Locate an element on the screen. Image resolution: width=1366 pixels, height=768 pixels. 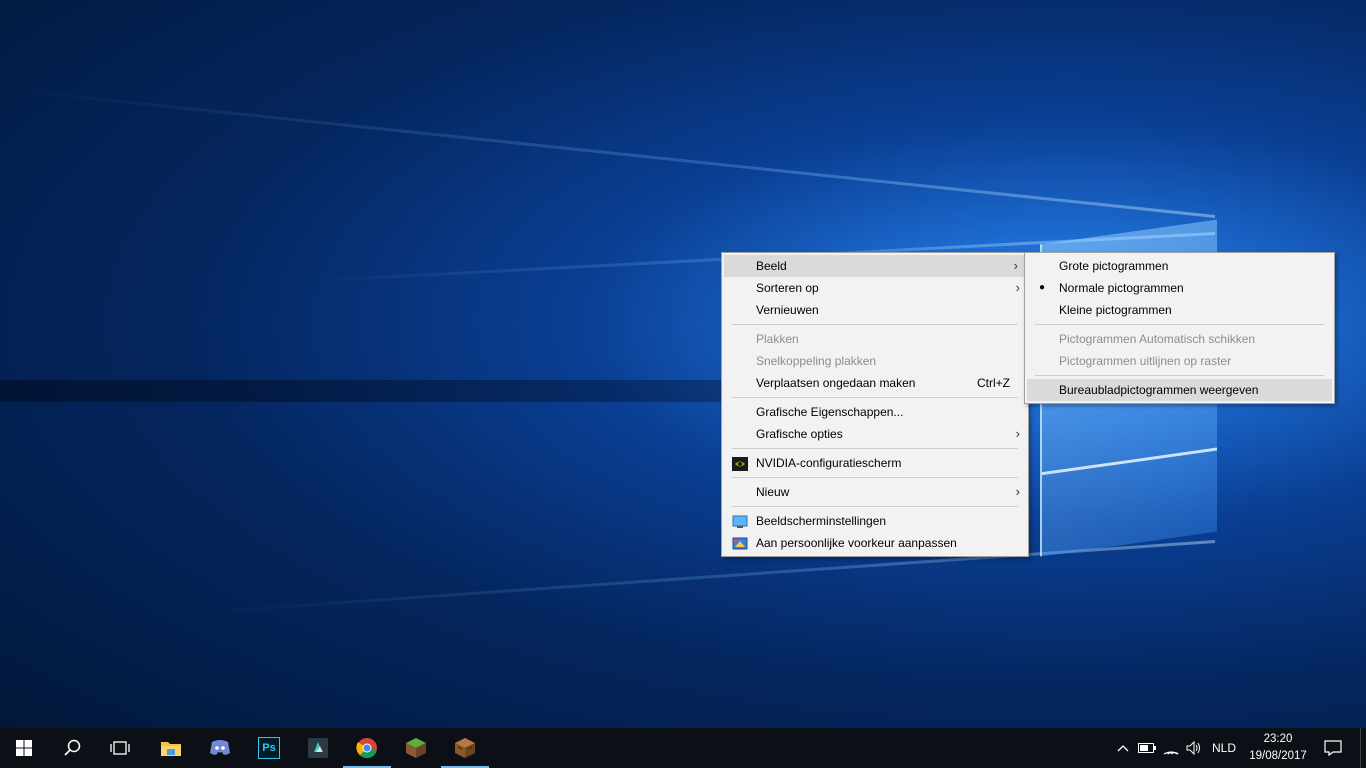
search-icon is located at coordinates (72, 748).